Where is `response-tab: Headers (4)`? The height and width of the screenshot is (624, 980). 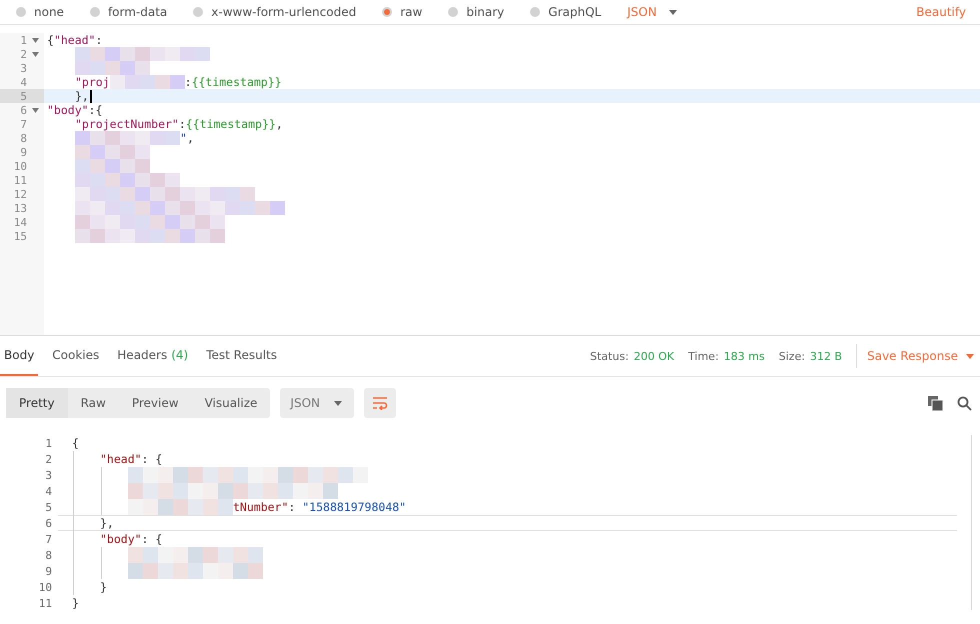
response-tab: Headers (4) is located at coordinates (152, 356).